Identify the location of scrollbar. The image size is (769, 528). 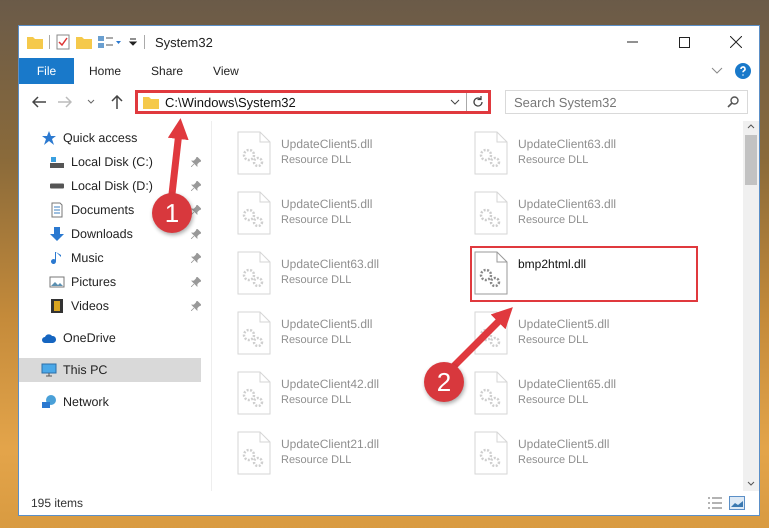
(751, 306).